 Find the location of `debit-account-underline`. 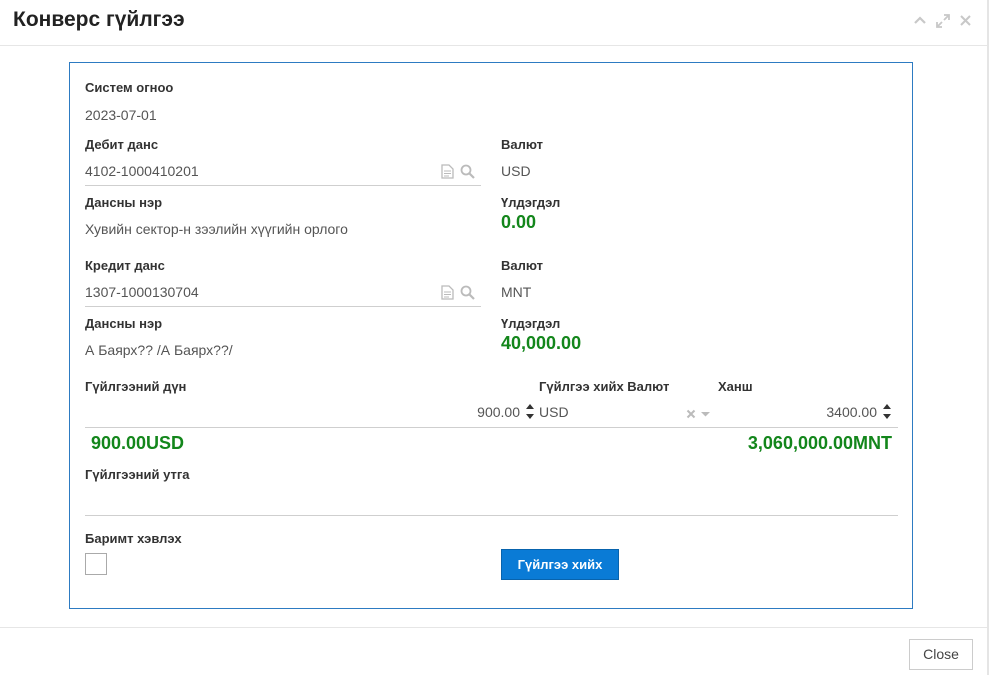

debit-account-underline is located at coordinates (283, 185).